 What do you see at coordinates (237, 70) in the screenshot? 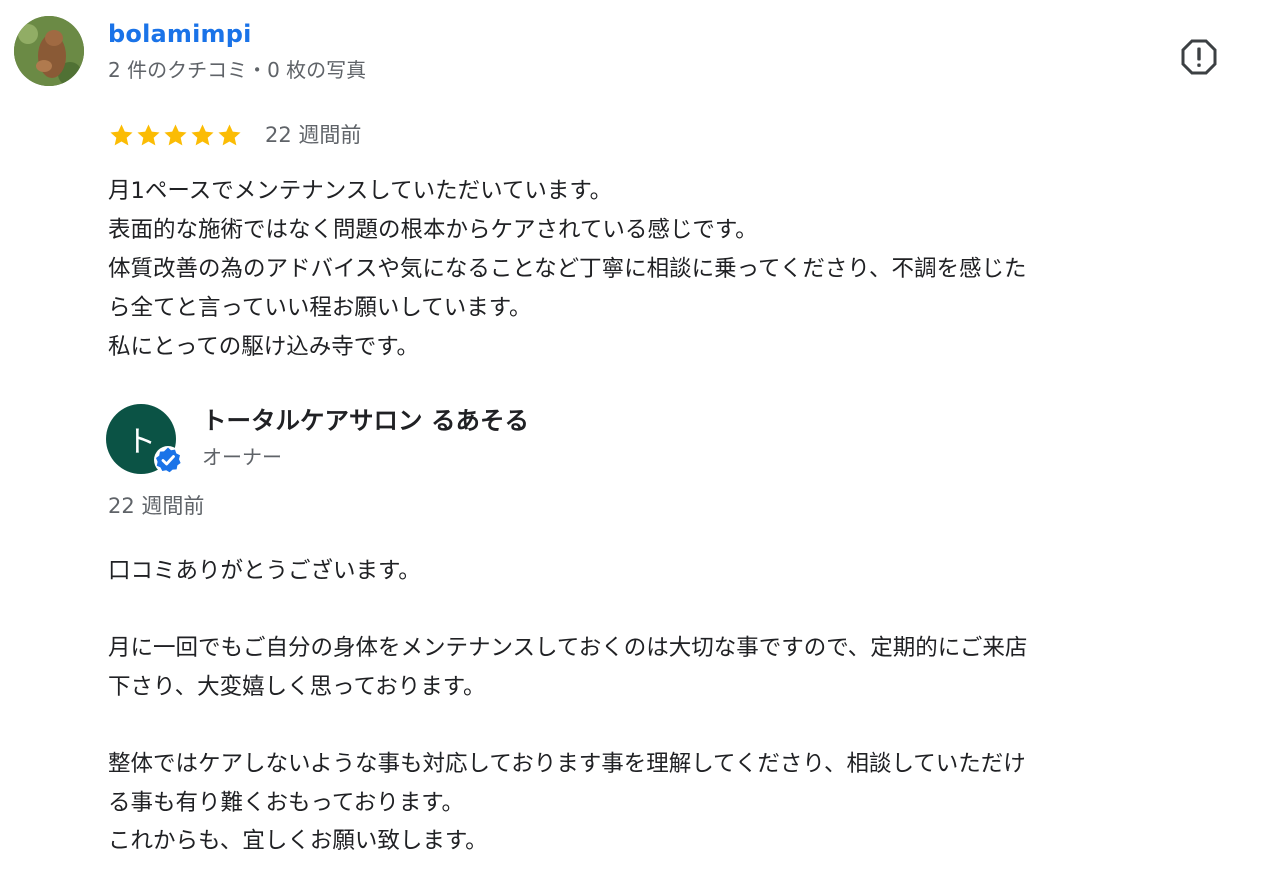
I see `reviewer-meta: 2 件のクチコミ・0 枚の写真` at bounding box center [237, 70].